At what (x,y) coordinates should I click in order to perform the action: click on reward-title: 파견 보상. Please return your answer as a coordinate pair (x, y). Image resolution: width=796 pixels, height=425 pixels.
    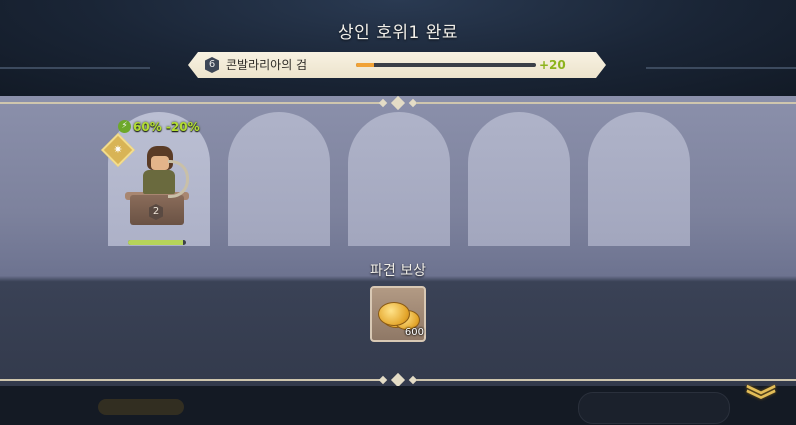
    Looking at the image, I should click on (398, 271).